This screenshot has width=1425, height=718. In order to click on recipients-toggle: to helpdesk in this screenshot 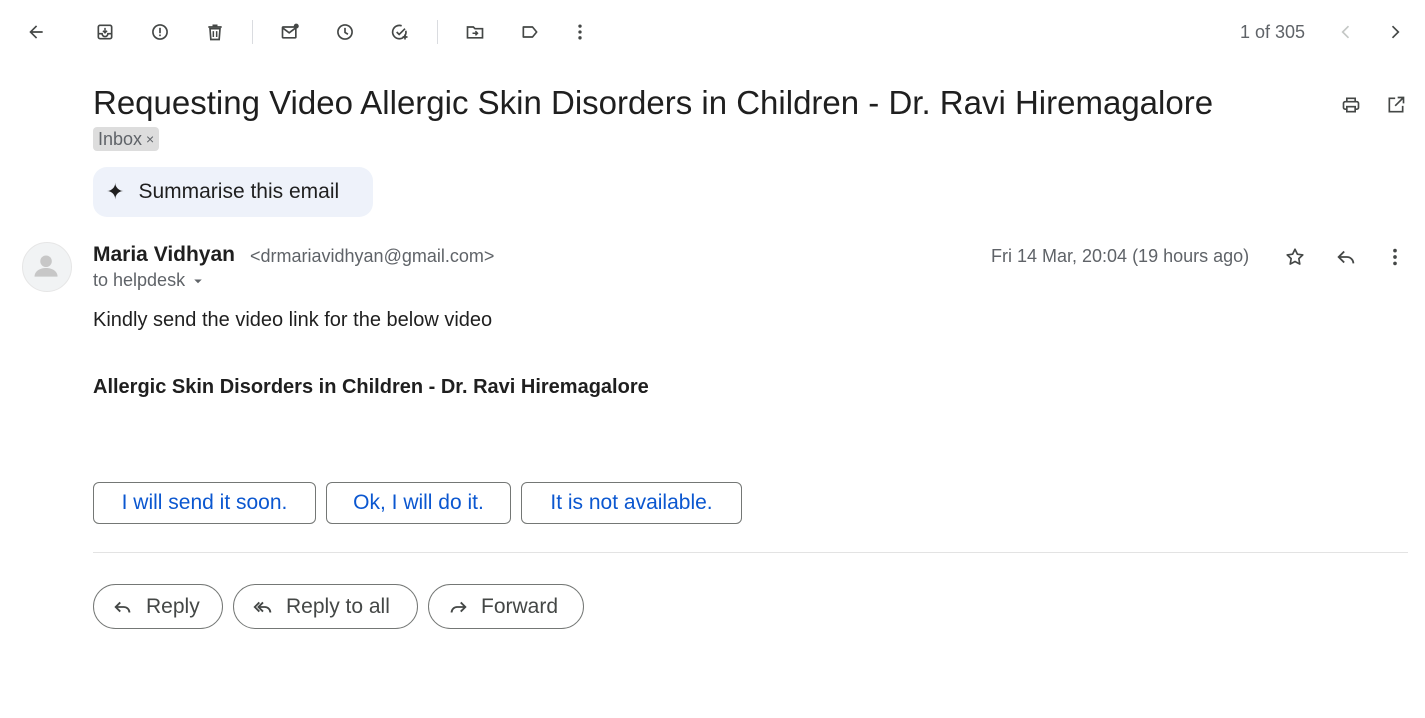, I will do `click(150, 280)`.